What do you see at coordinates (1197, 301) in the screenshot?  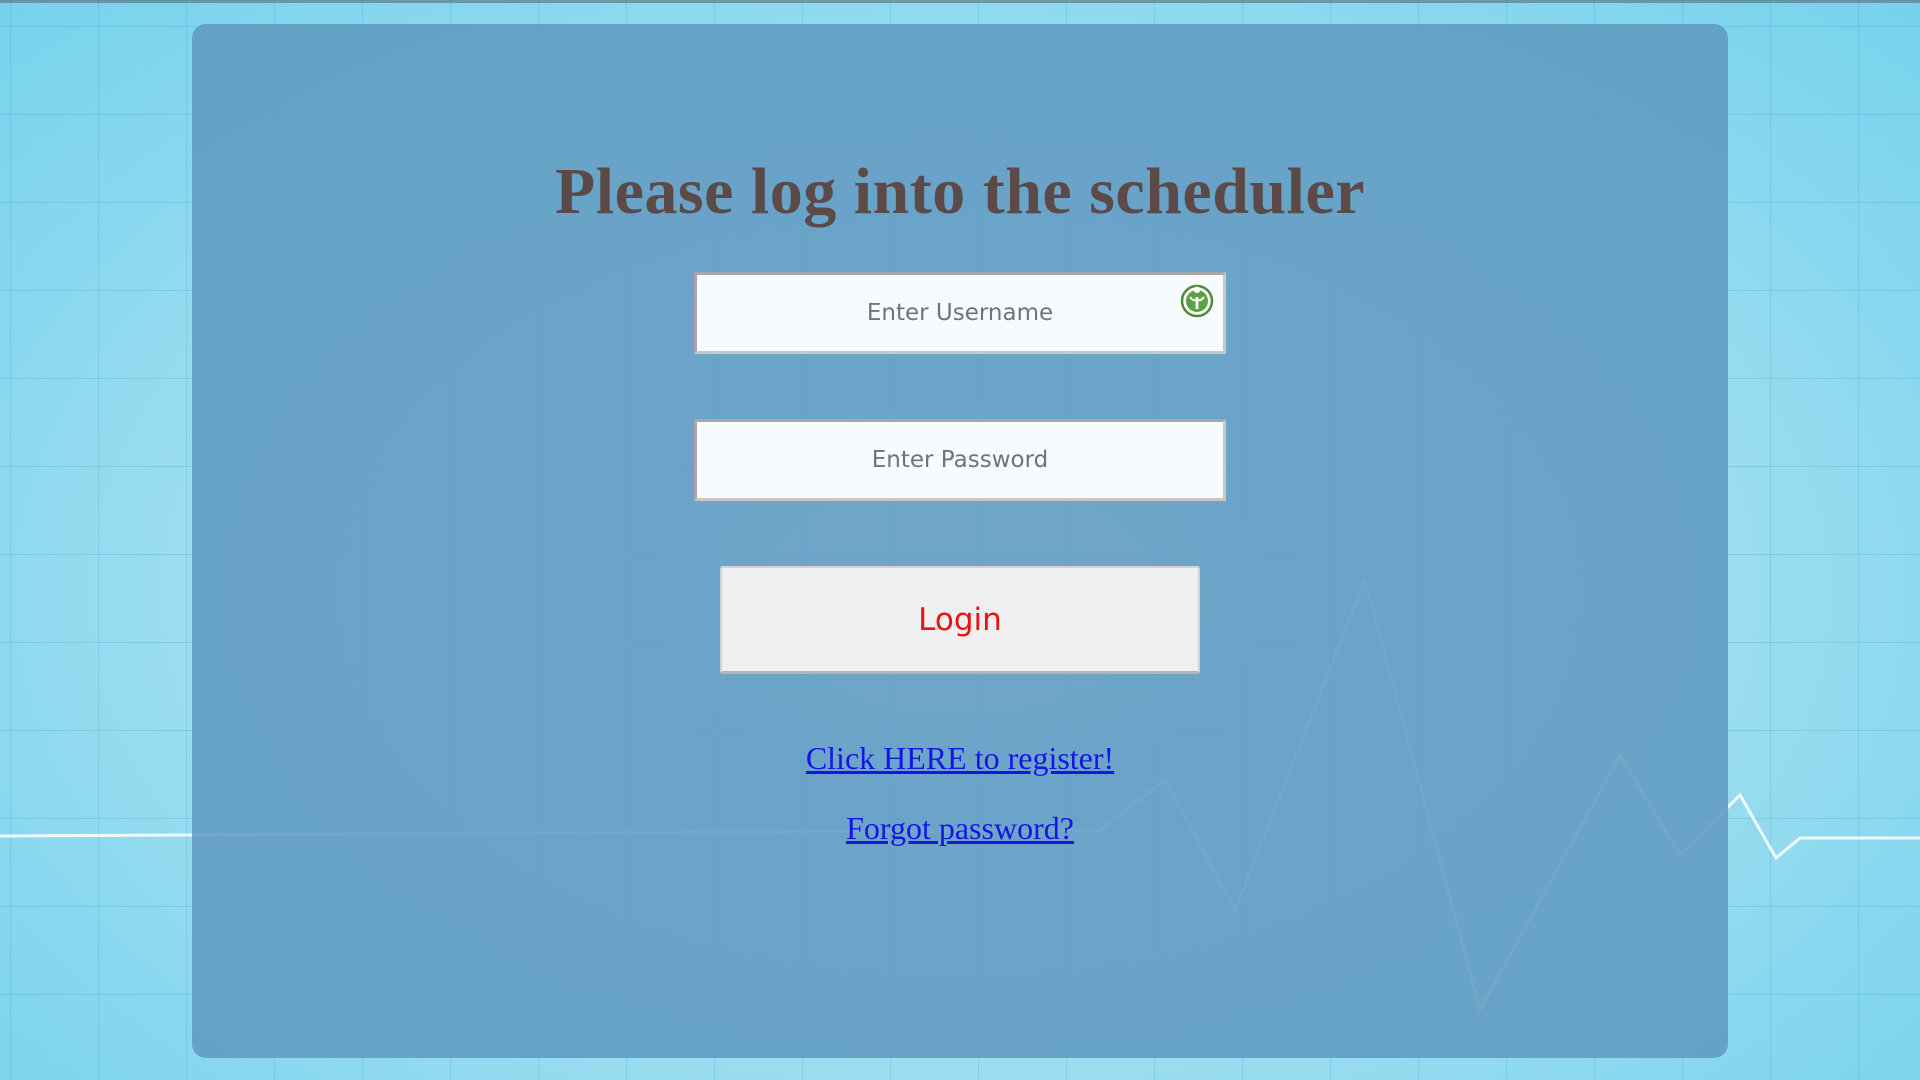 I see `password-manager-key-icon` at bounding box center [1197, 301].